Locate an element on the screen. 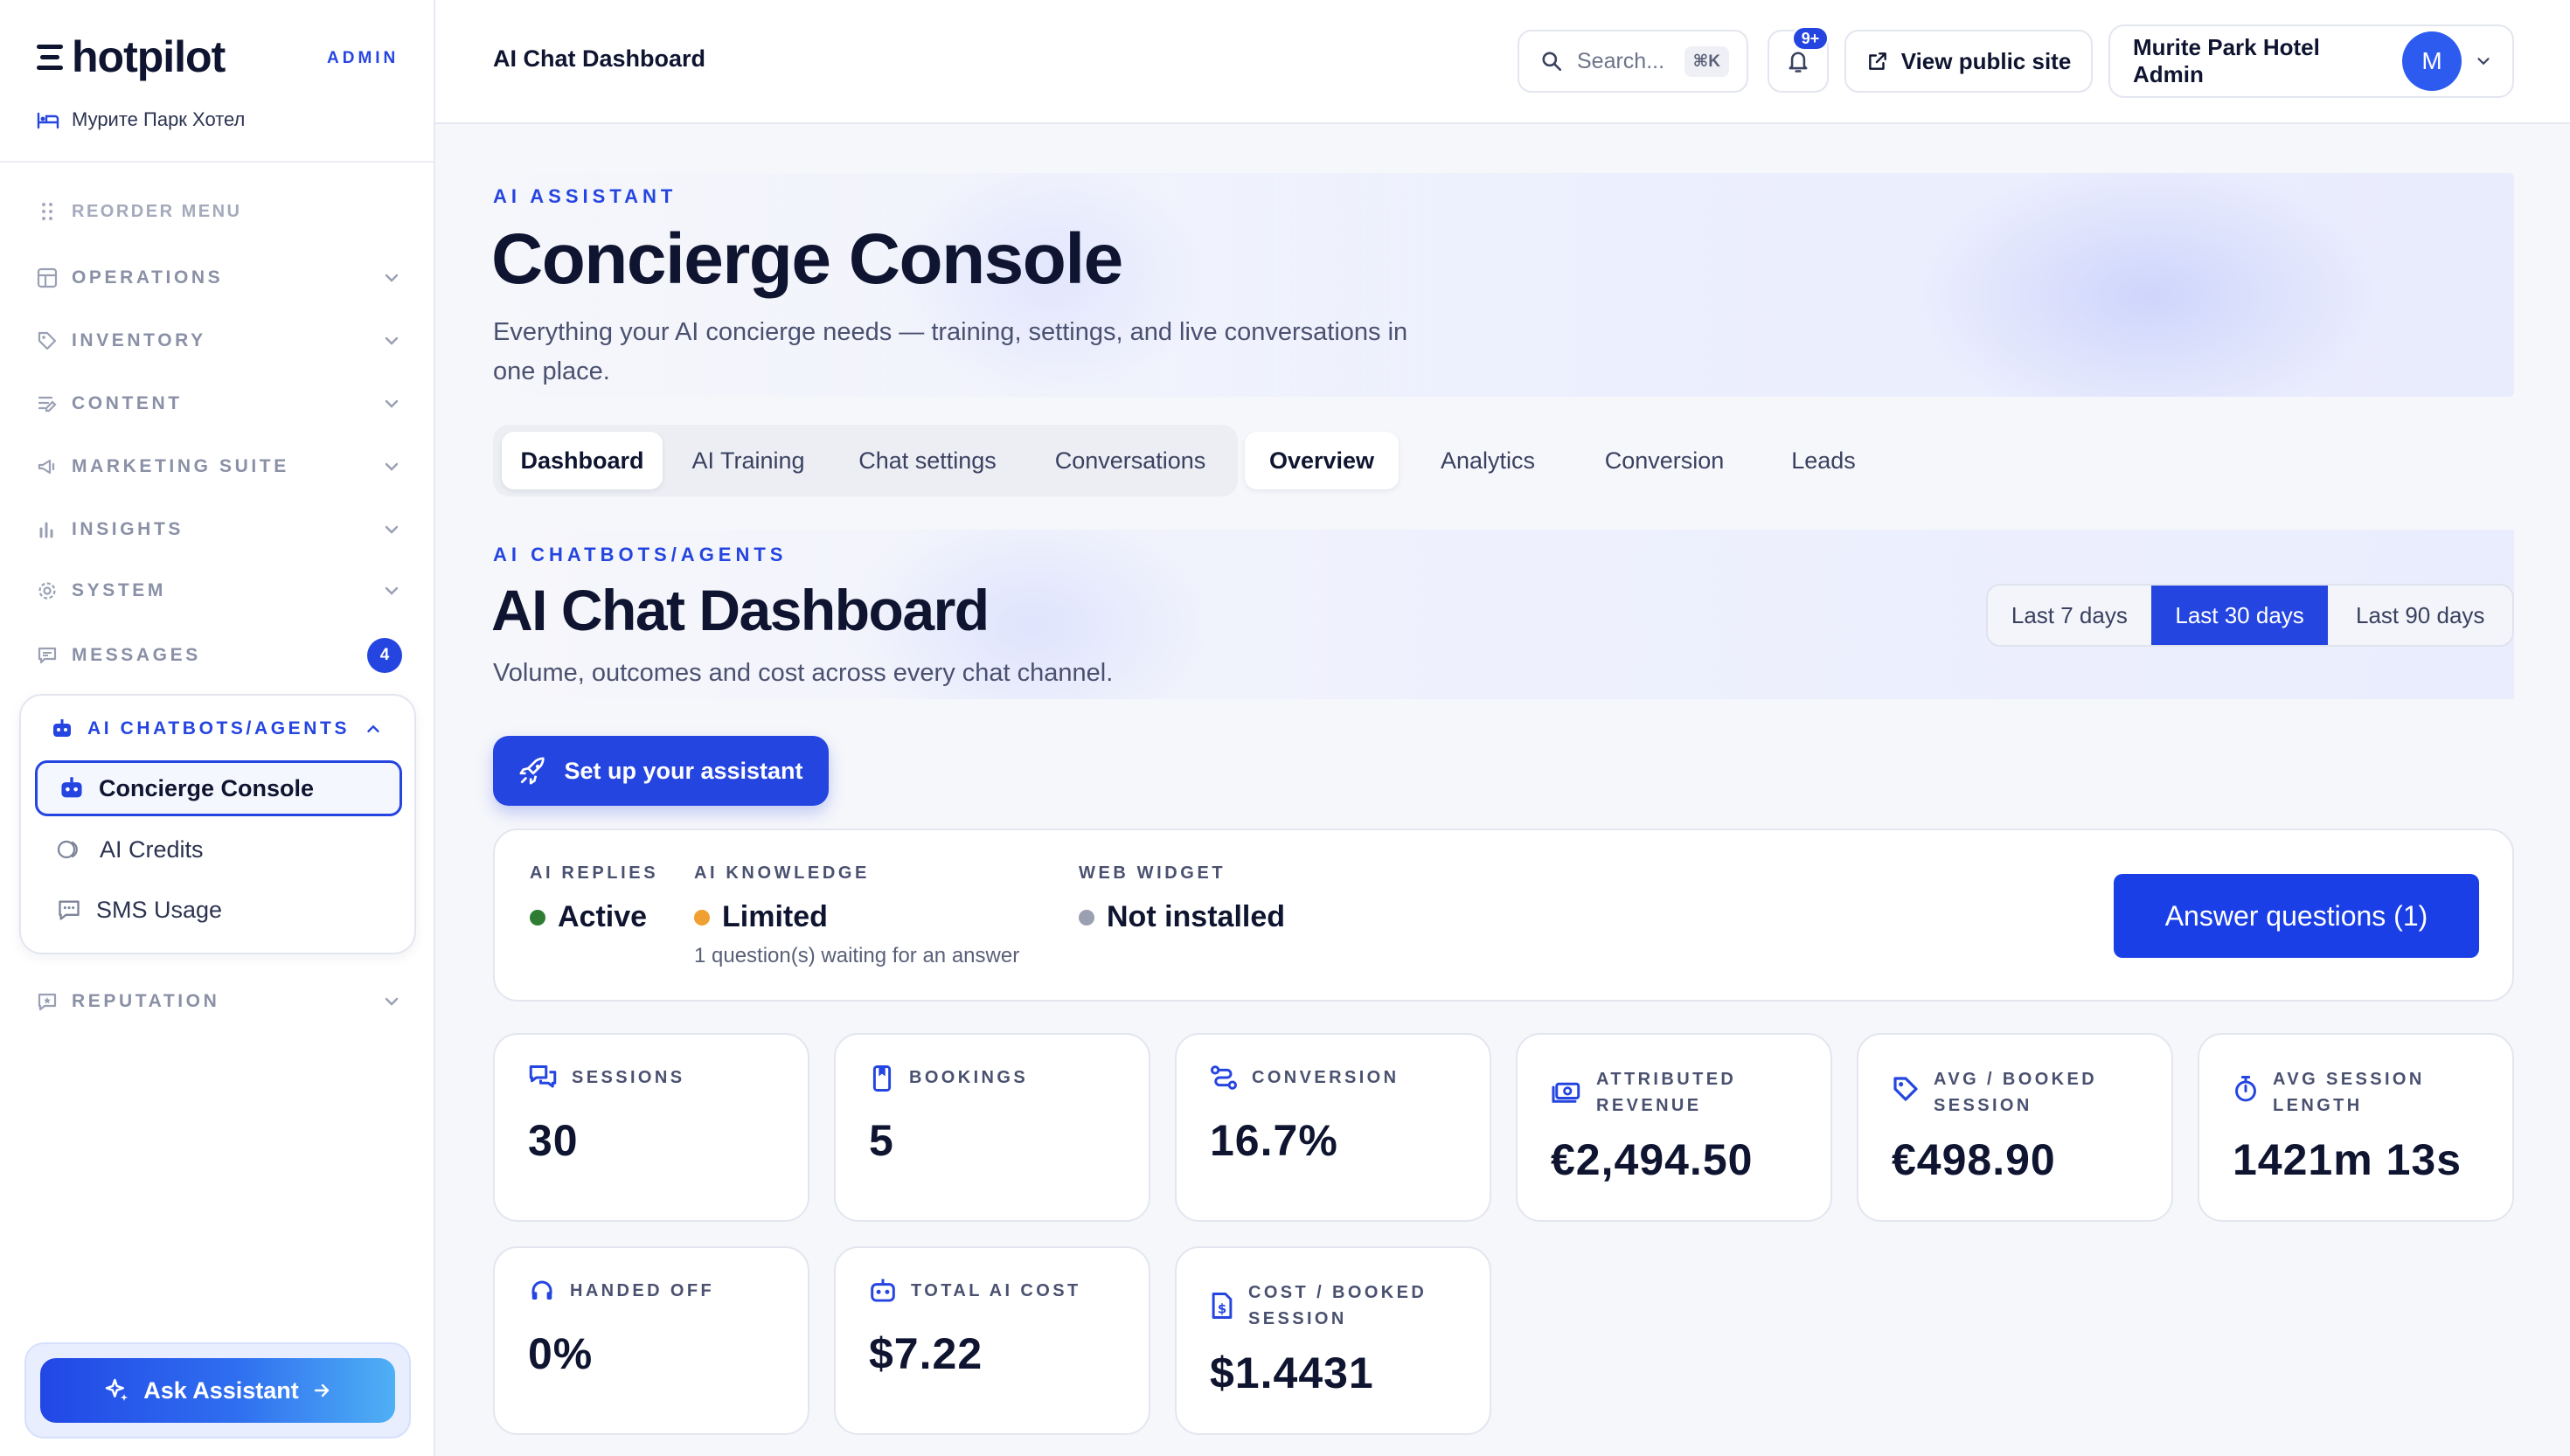  metric-value: $1.4431 is located at coordinates (1292, 1373).